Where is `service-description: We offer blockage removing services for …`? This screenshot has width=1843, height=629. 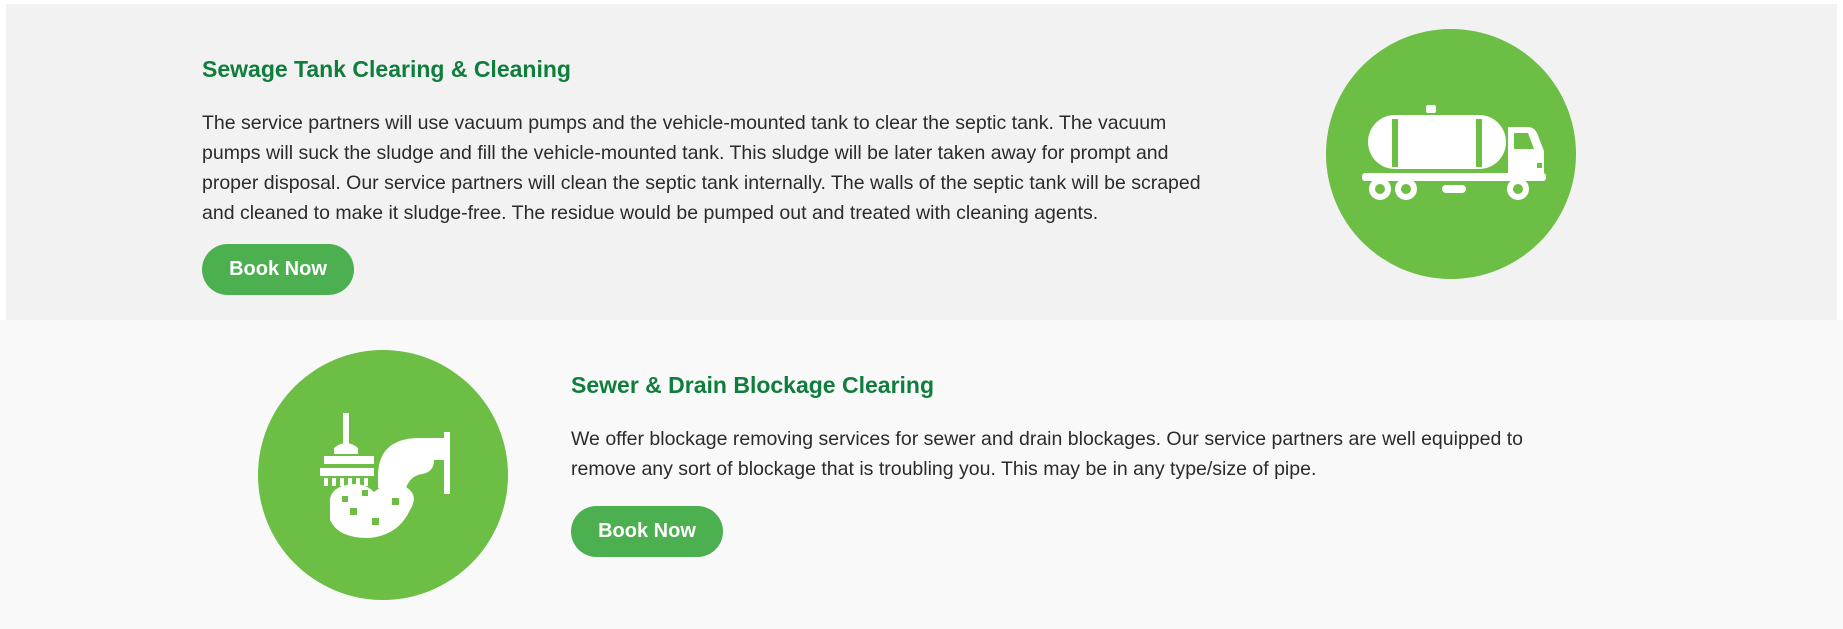
service-description: We offer blockage removing services for … is located at coordinates (1047, 454).